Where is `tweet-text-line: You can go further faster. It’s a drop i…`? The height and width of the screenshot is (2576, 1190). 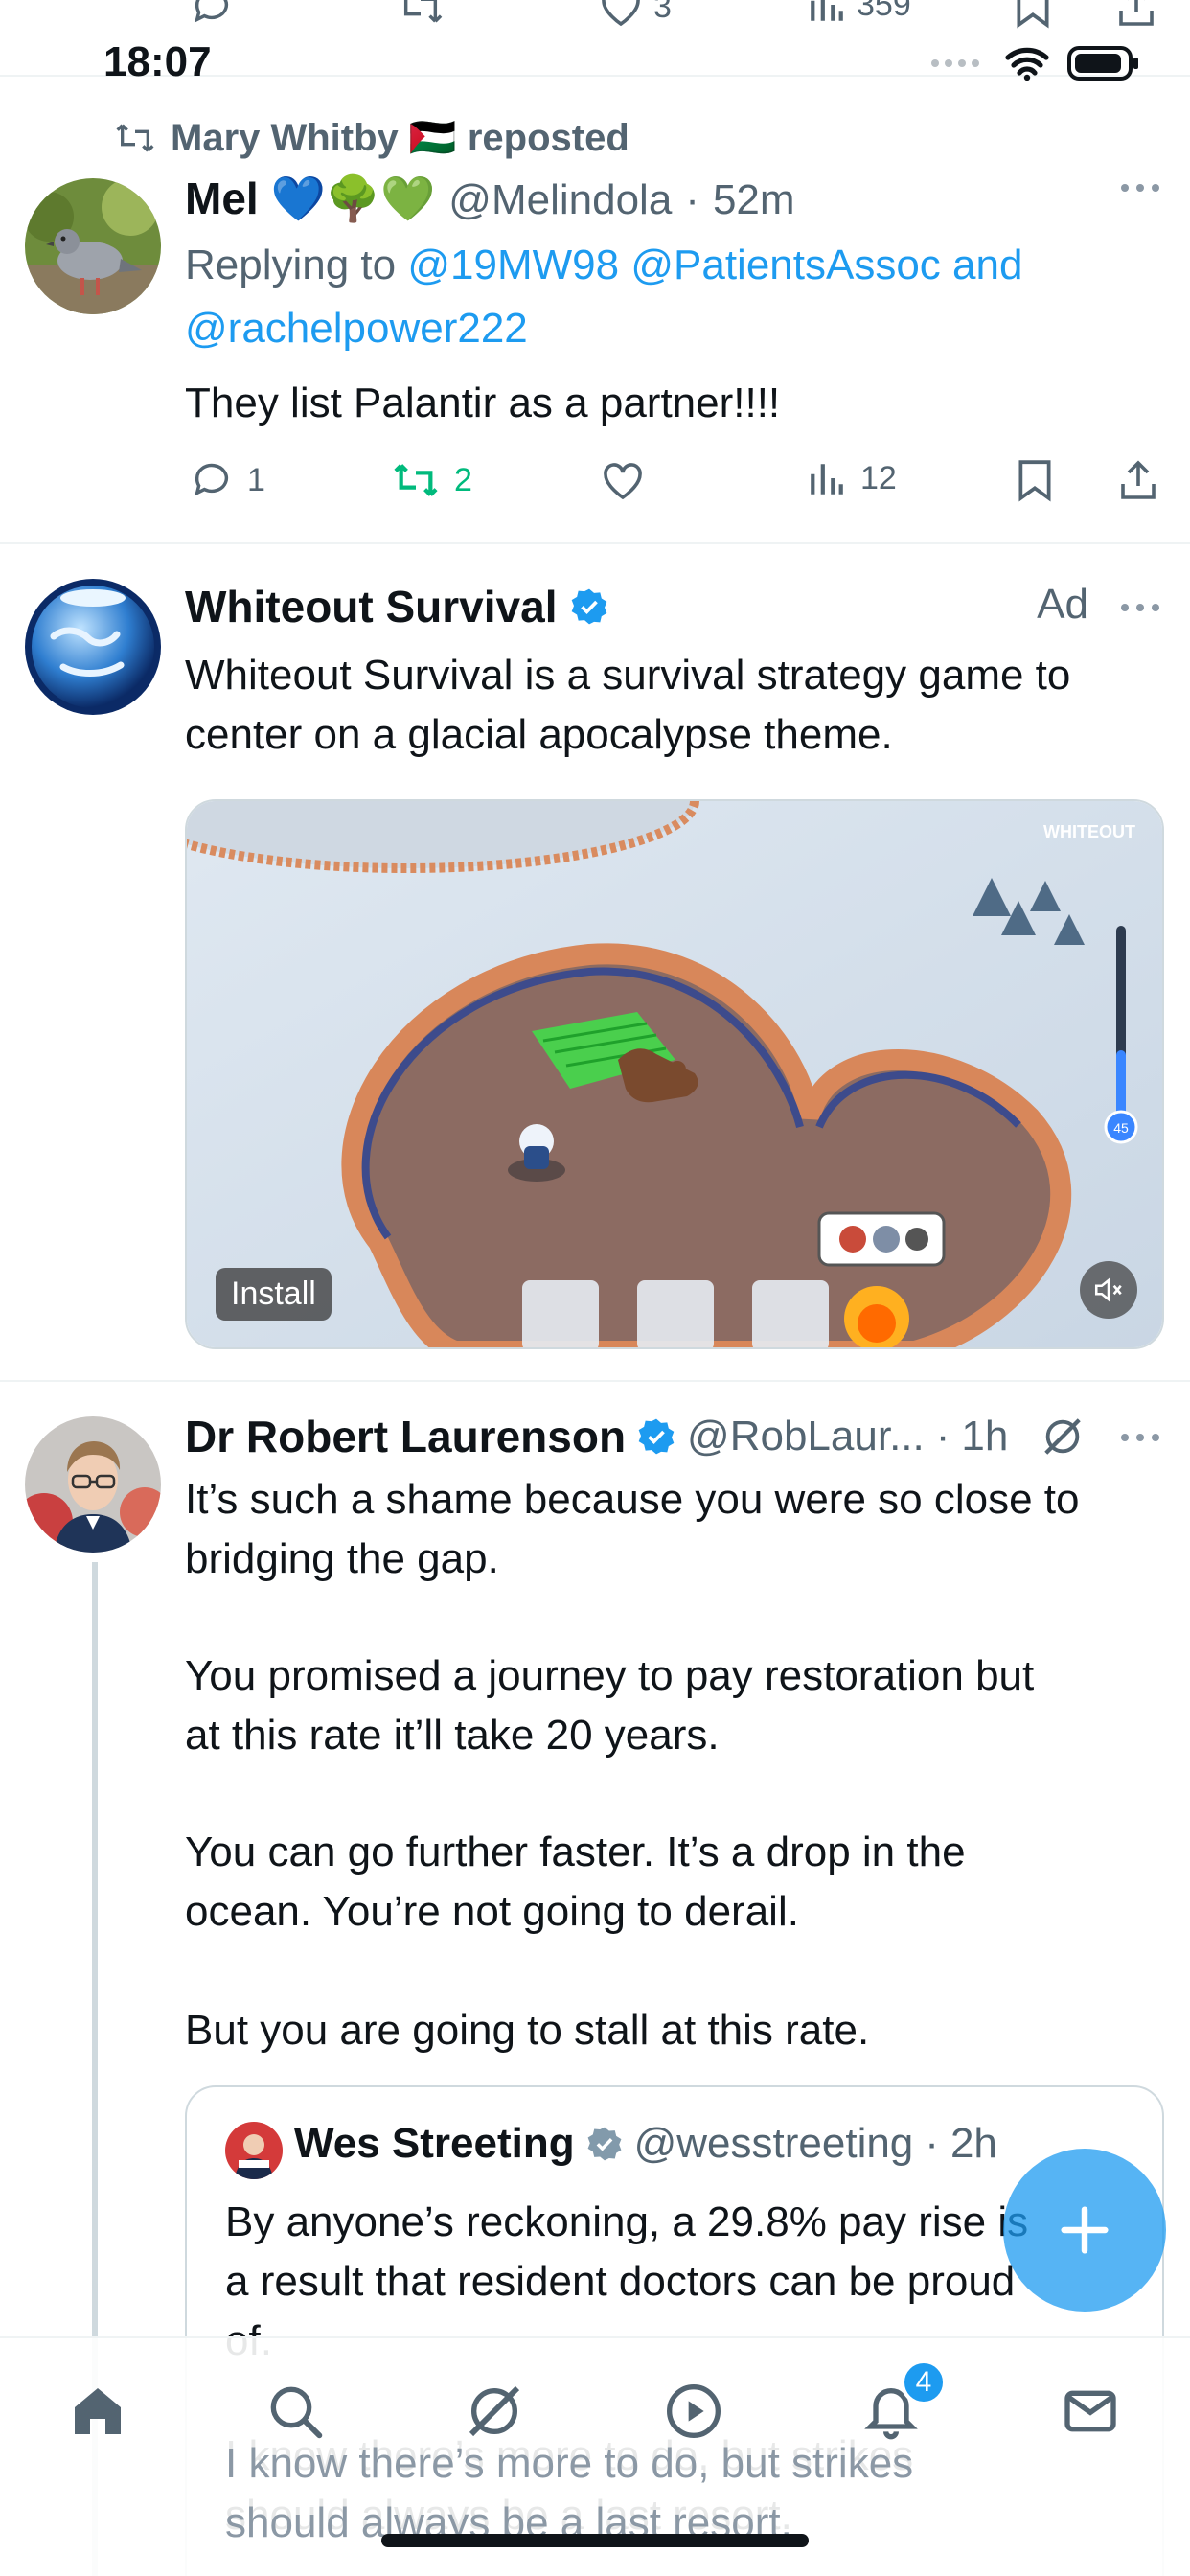 tweet-text-line: You can go further faster. It’s a drop i… is located at coordinates (575, 1851).